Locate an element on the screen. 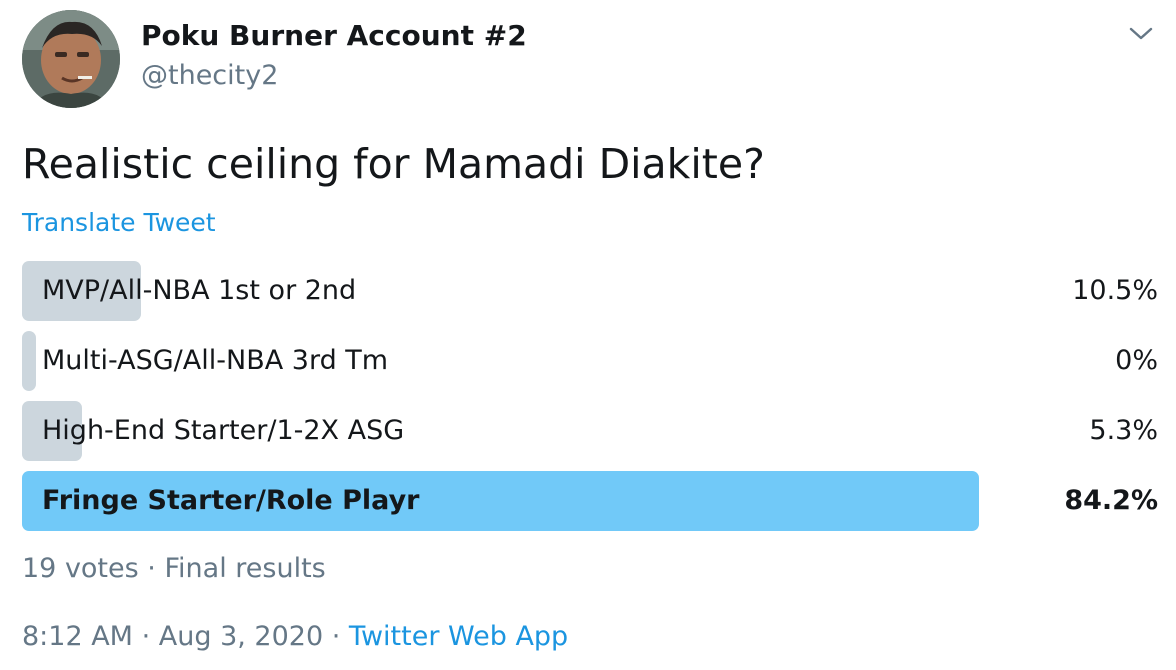  poll-option-percent: 10.5% is located at coordinates (1115, 290).